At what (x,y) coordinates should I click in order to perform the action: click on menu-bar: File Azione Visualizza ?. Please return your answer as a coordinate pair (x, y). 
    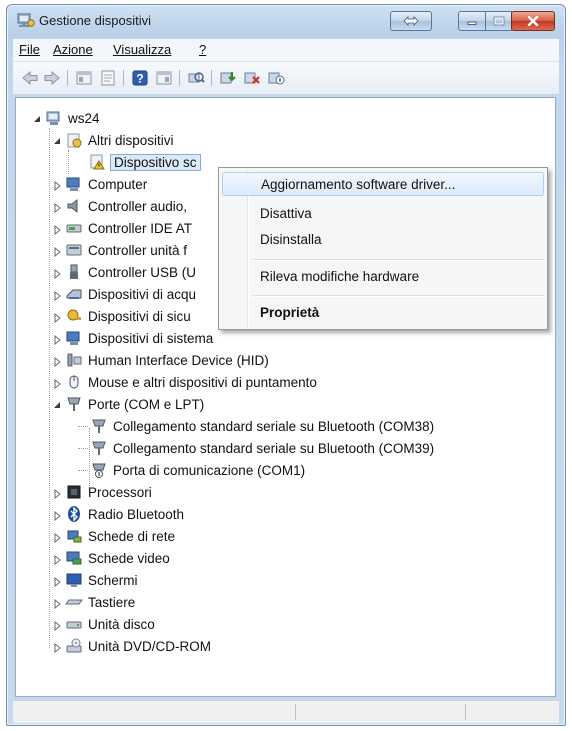
    Looking at the image, I should click on (286, 50).